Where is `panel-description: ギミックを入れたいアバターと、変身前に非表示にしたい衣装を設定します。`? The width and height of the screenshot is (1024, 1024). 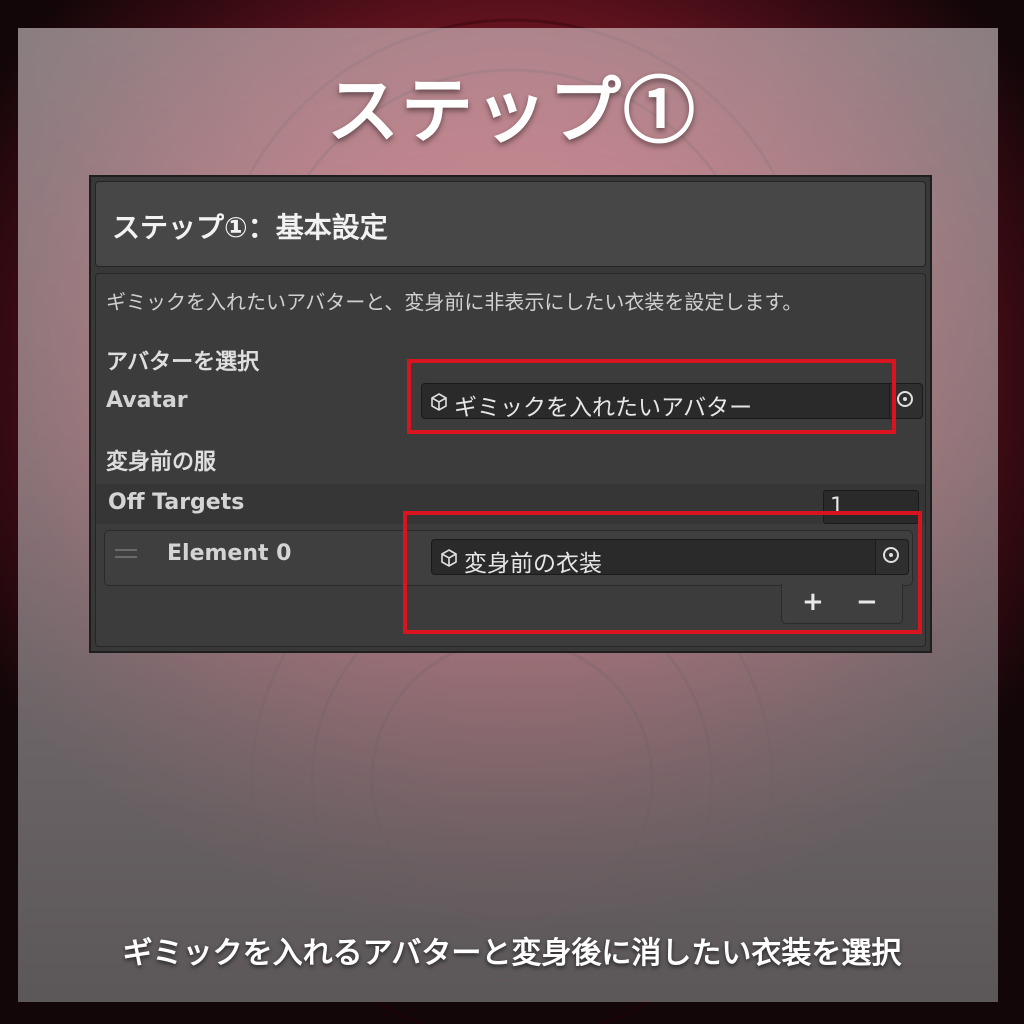 panel-description: ギミックを入れたいアバターと、変身前に非表示にしたい衣装を設定します。 is located at coordinates (454, 302).